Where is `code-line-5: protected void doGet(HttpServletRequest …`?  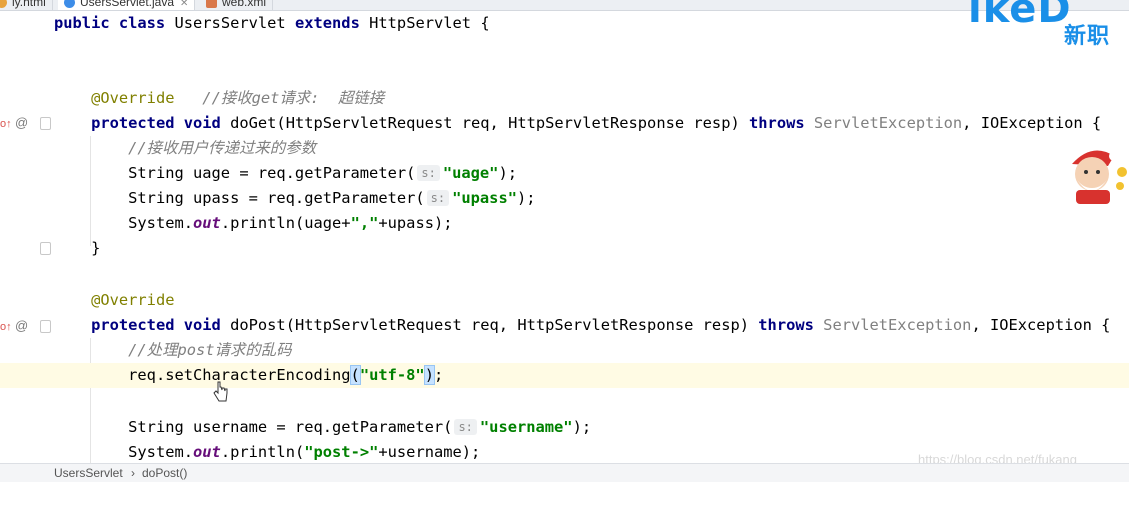
code-line-5: protected void doGet(HttpServletRequest … is located at coordinates (596, 123).